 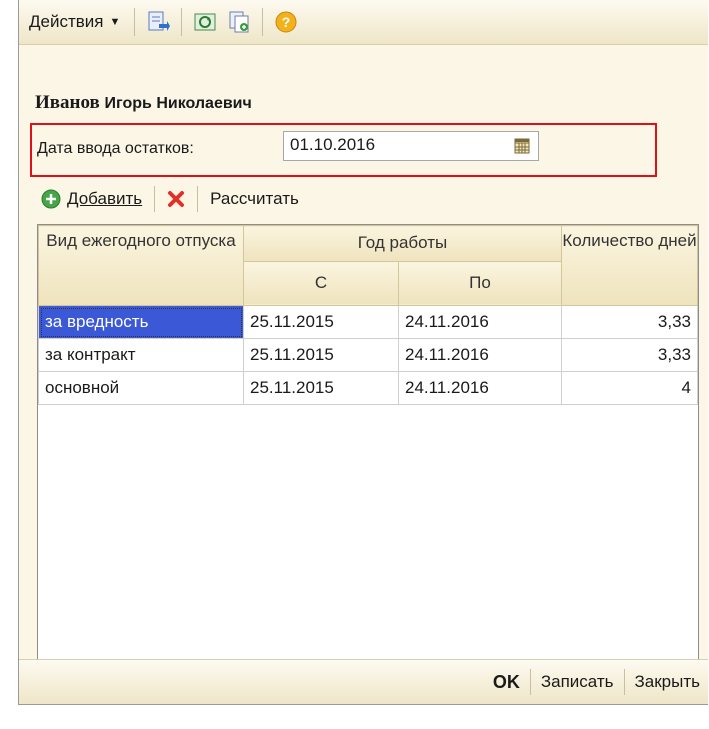 I want to click on delete-x-icon, so click(x=176, y=199).